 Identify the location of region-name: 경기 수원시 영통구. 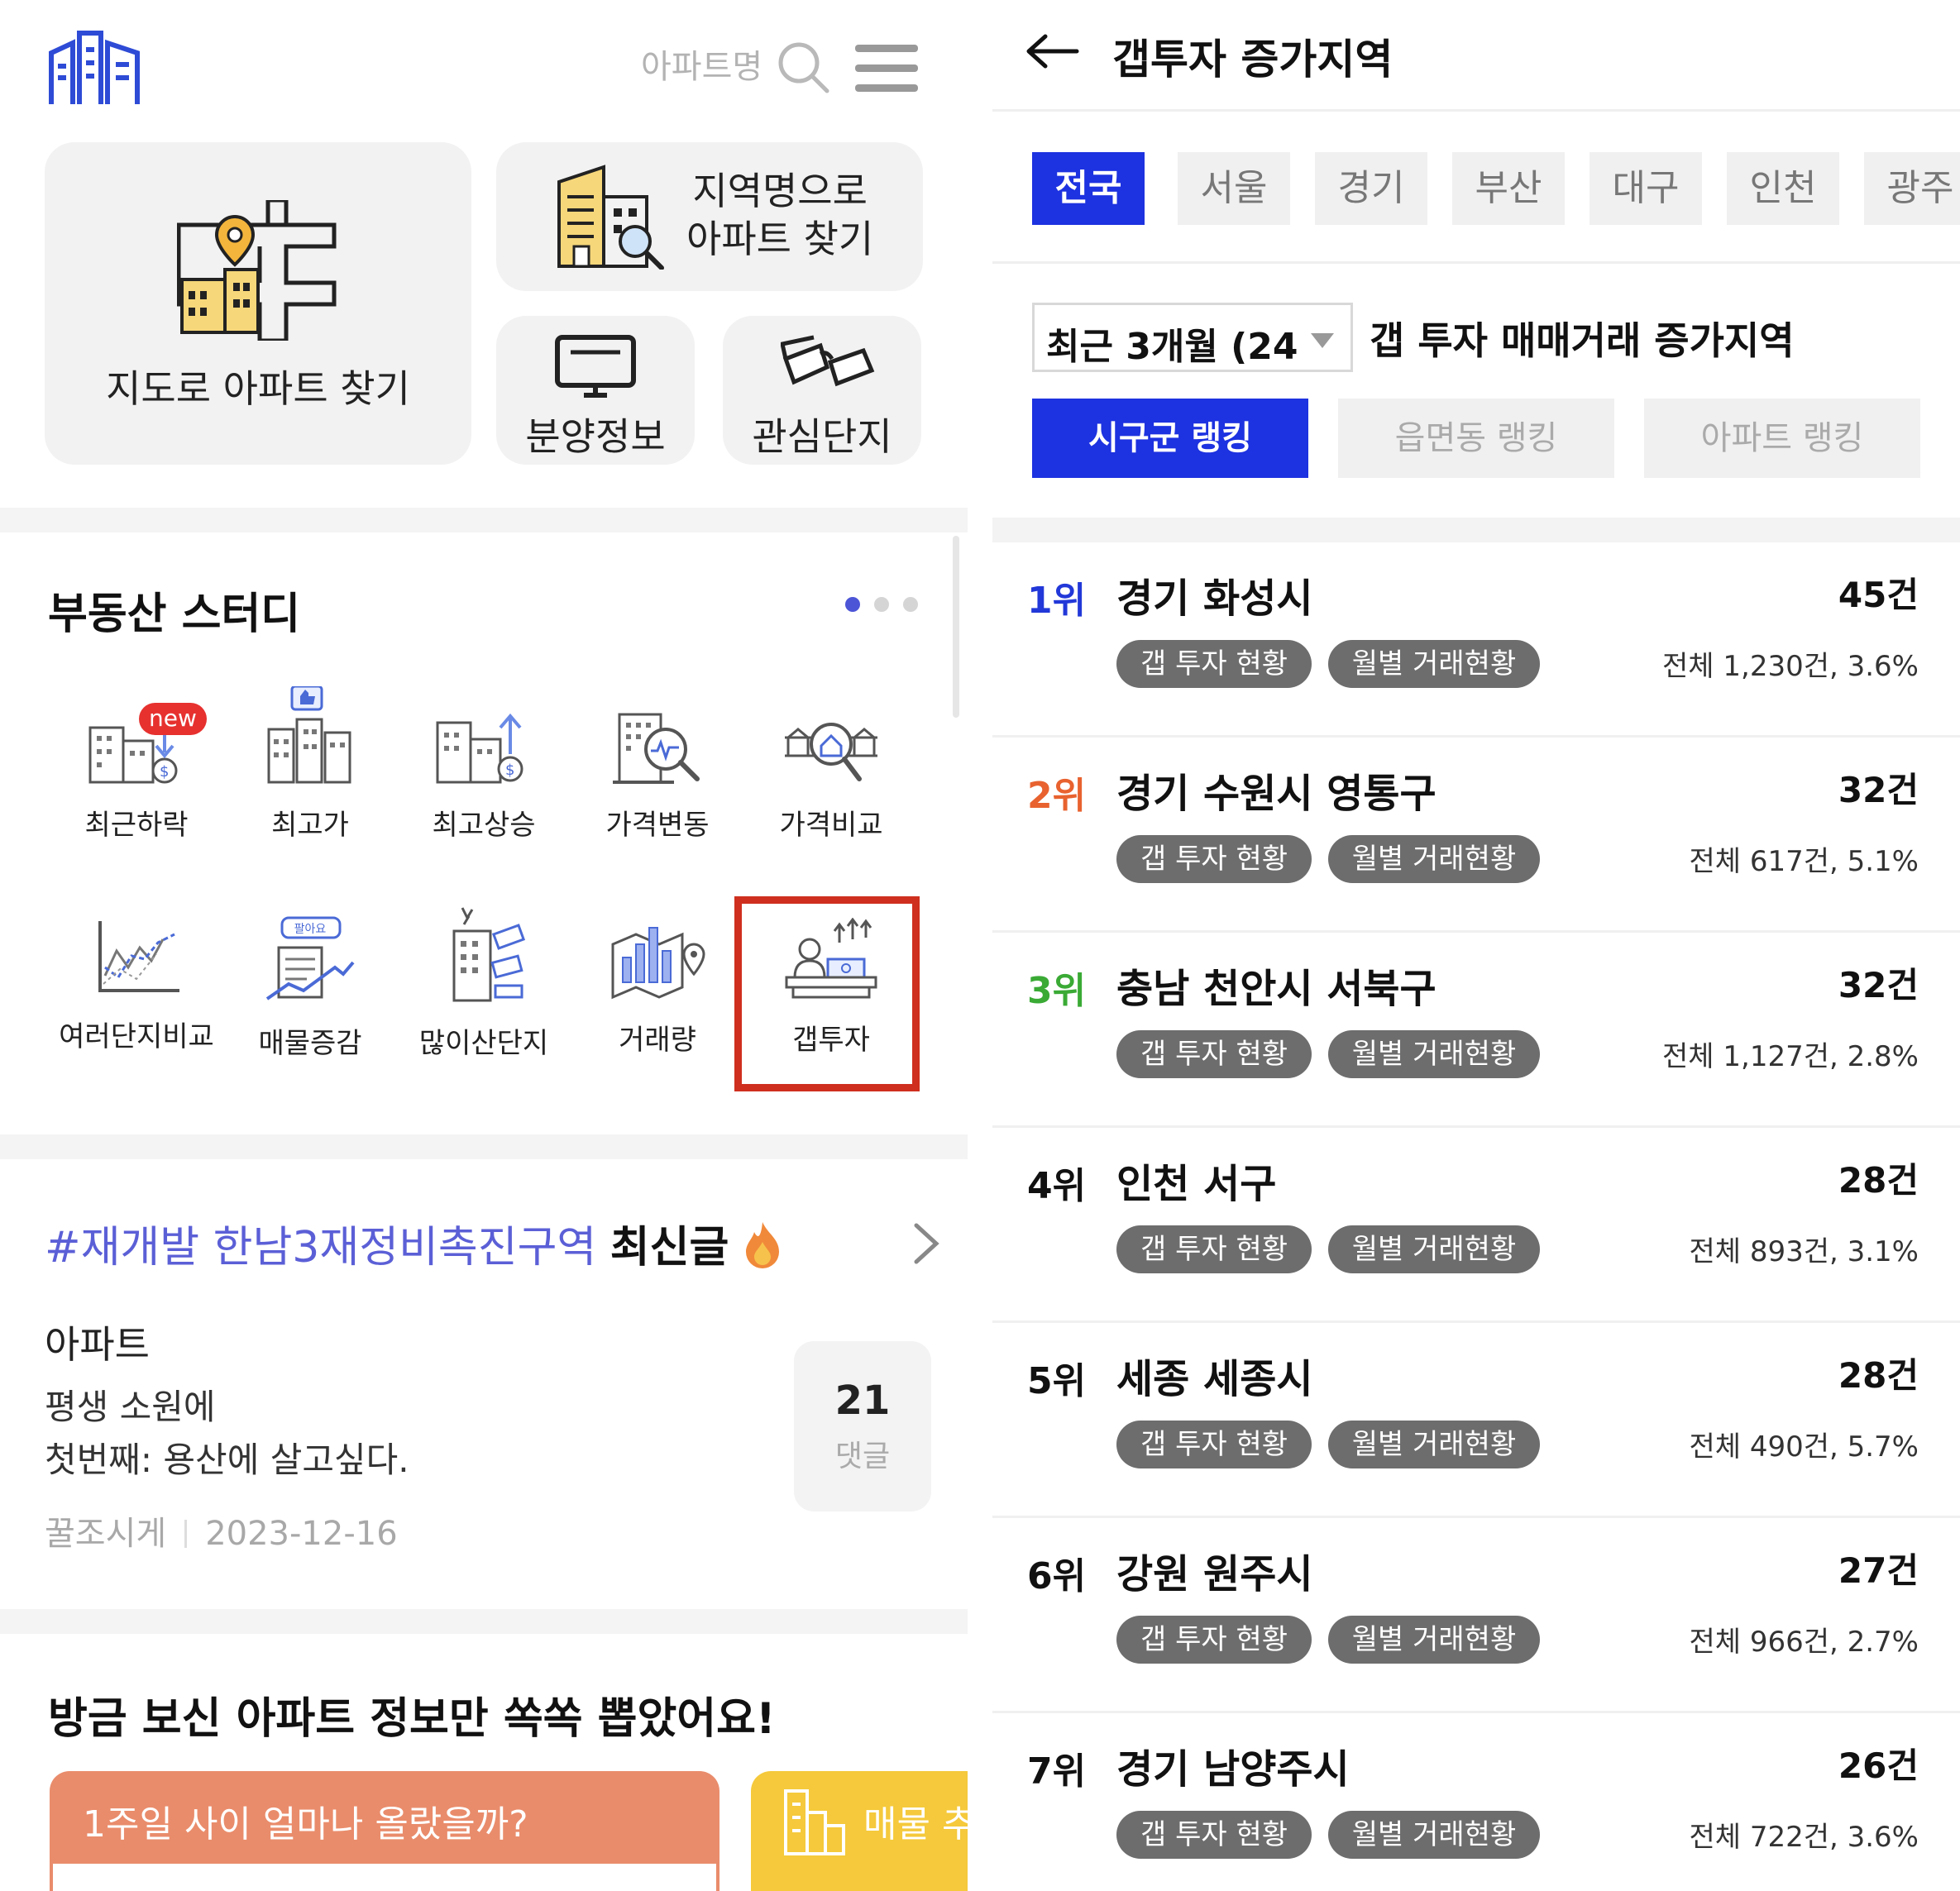
(1276, 790).